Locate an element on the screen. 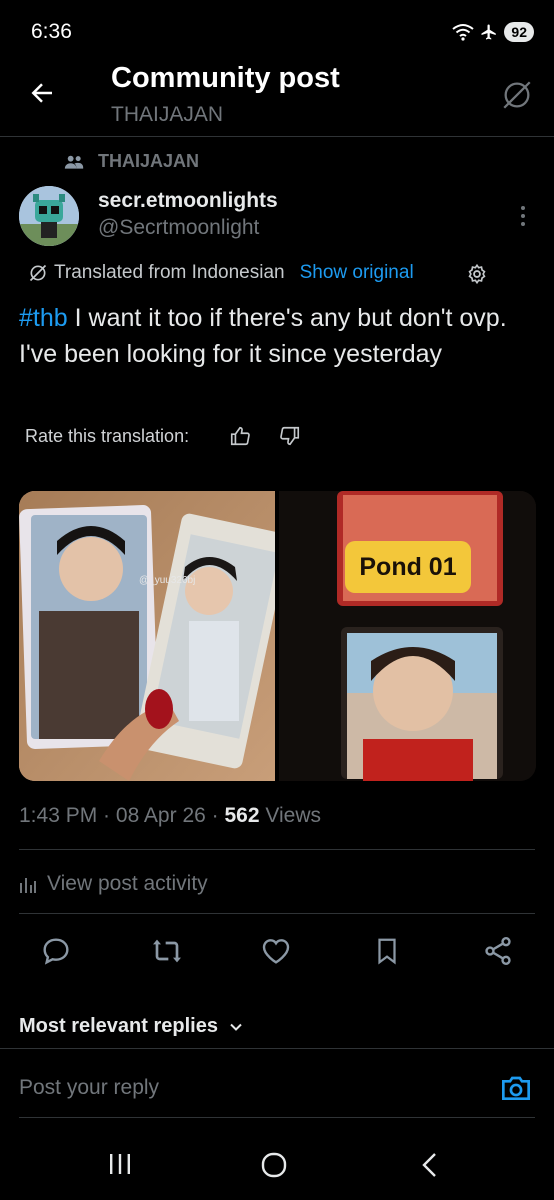 This screenshot has height=1200, width=554. post-meta: 1:43 PM · 08 Apr 26 · 562 Views is located at coordinates (170, 815).